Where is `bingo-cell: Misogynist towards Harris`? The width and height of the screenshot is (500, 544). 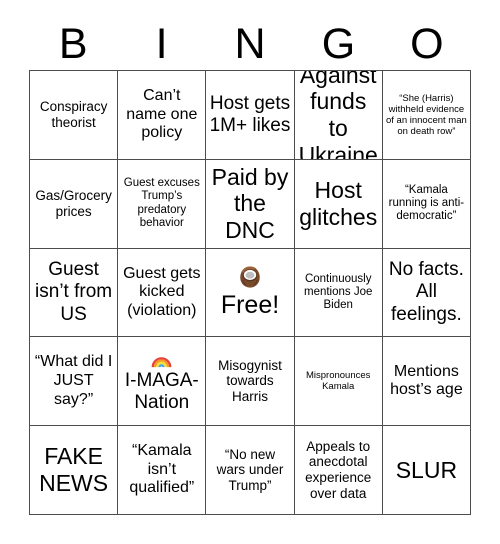 bingo-cell: Misogynist towards Harris is located at coordinates (250, 382).